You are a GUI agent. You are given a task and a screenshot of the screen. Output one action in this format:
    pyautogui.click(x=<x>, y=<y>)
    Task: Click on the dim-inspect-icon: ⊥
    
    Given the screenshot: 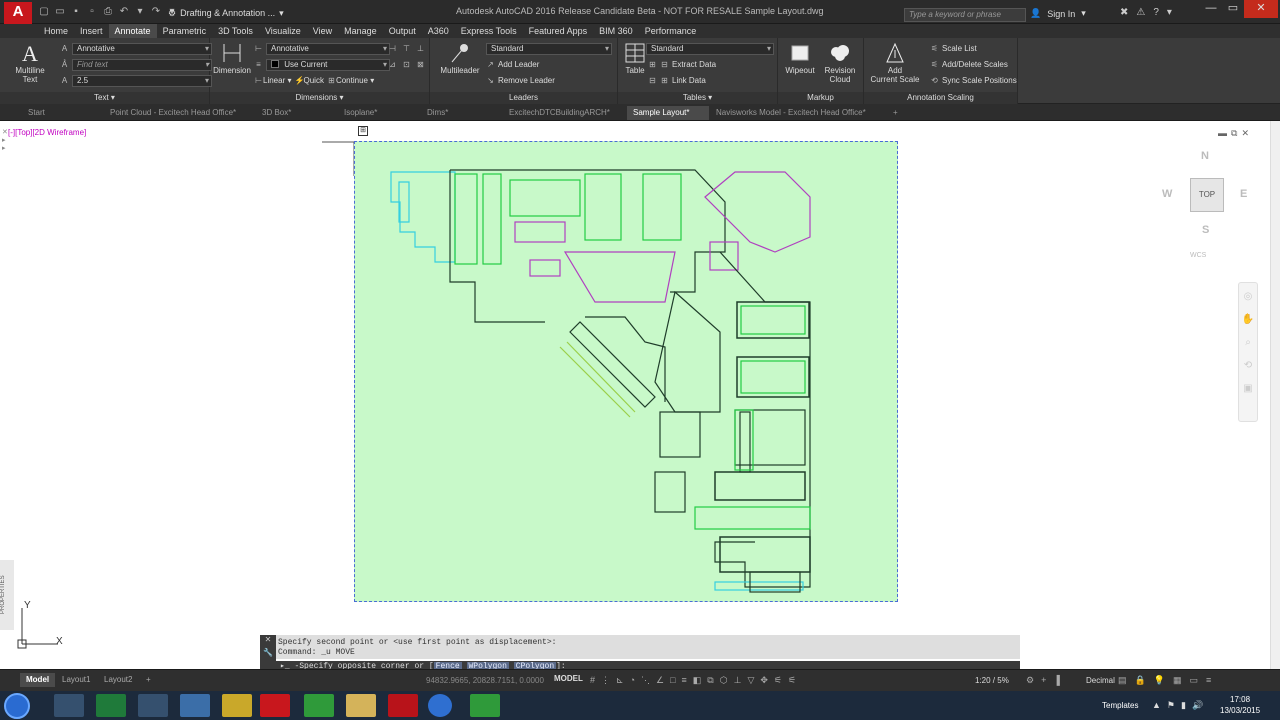 What is the action you would take?
    pyautogui.click(x=420, y=48)
    